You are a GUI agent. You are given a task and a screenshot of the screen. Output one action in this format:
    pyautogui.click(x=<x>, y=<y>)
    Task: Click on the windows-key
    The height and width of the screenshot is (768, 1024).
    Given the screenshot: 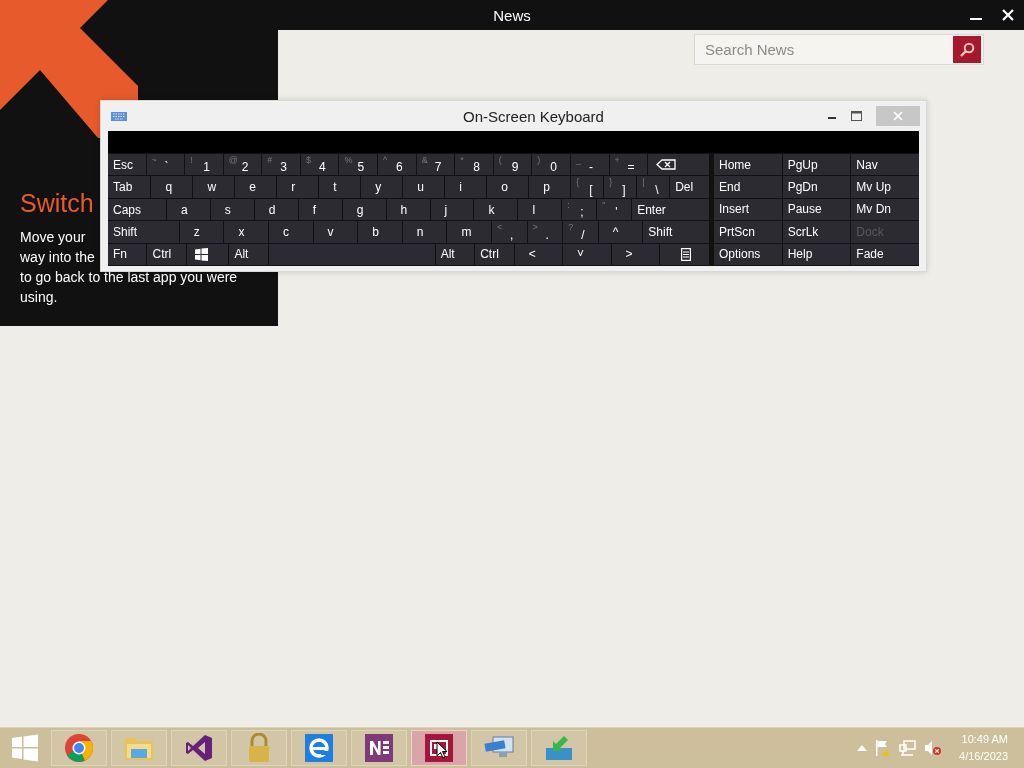 What is the action you would take?
    pyautogui.click(x=207, y=254)
    